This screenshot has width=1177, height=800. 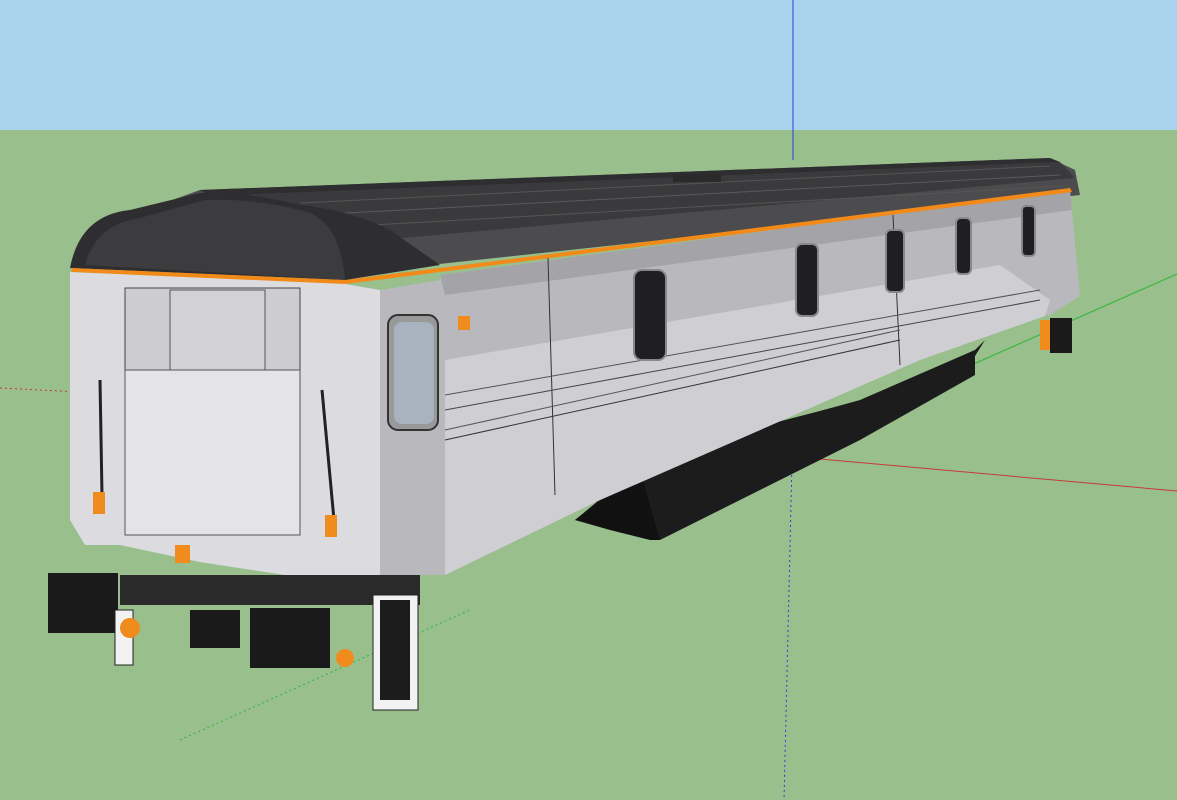 I want to click on buffer-left, so click(x=83, y=603).